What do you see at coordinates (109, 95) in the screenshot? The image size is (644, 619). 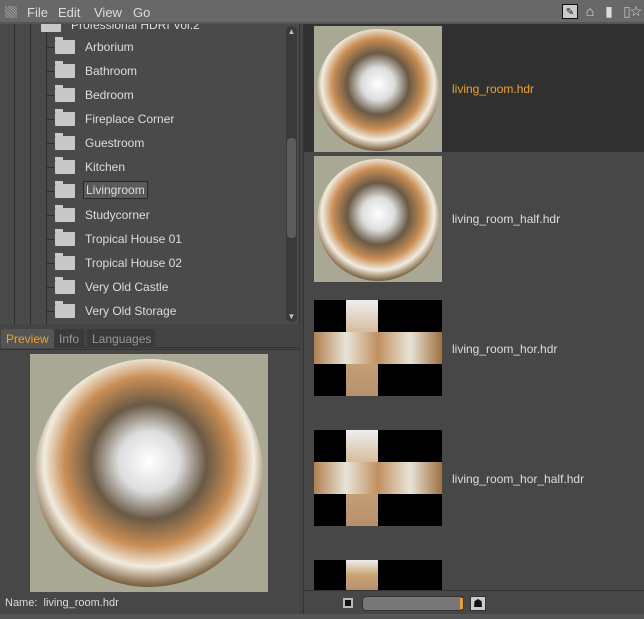 I see `tree-item-label: Bedroom` at bounding box center [109, 95].